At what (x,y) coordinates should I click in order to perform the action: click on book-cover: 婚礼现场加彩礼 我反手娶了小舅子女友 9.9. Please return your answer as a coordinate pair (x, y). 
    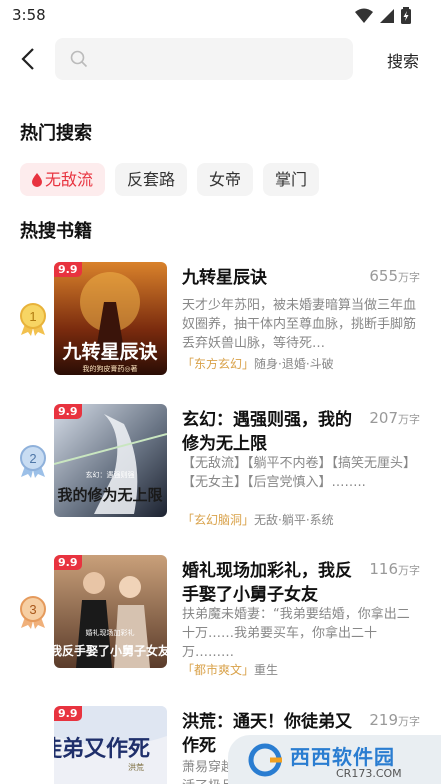
    Looking at the image, I should click on (110, 611).